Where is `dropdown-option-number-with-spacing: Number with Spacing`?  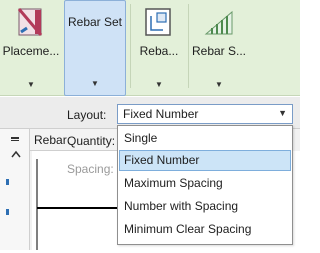
dropdown-option-number-with-spacing: Number with Spacing is located at coordinates (205, 206).